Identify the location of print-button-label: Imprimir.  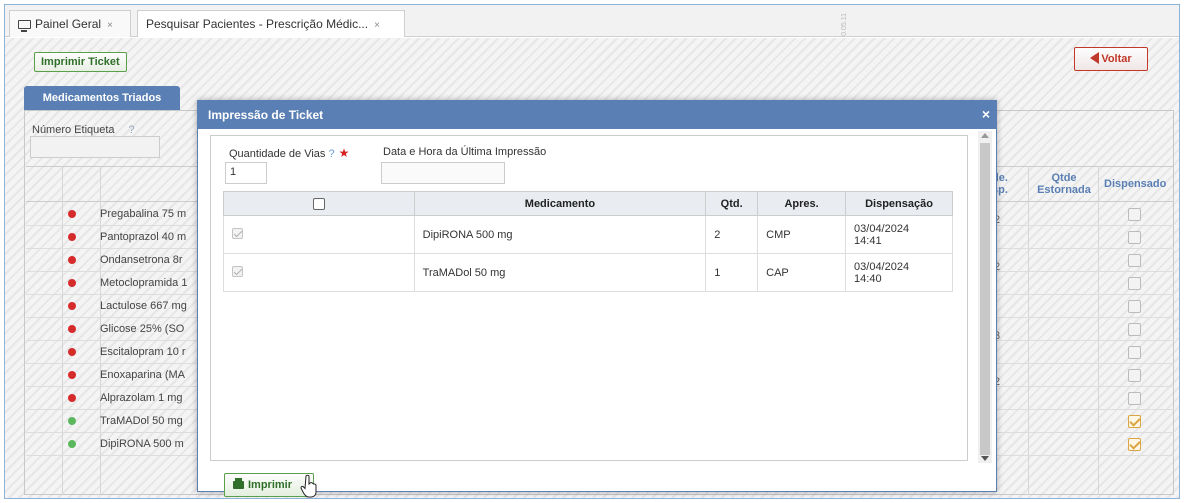
(270, 485).